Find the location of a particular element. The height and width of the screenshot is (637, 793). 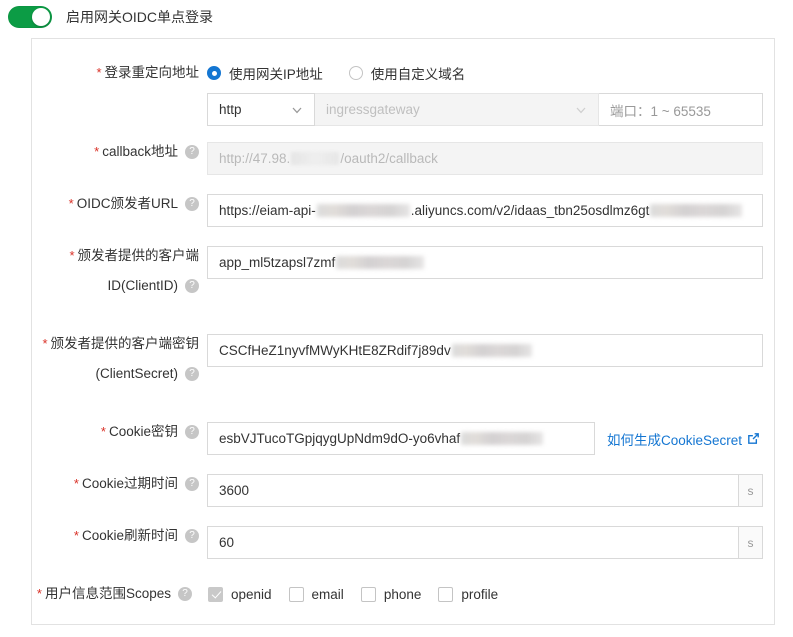

enable-oidc-sso-toggle-row: 启用网关OIDC单点登录 is located at coordinates (110, 17).